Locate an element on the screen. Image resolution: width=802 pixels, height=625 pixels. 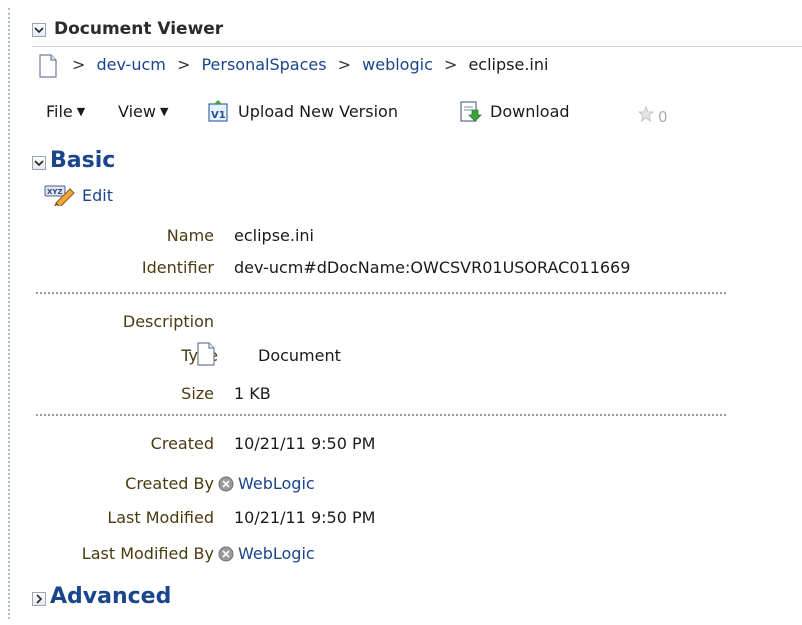
field-value-name: eclipse.ini is located at coordinates (274, 235).